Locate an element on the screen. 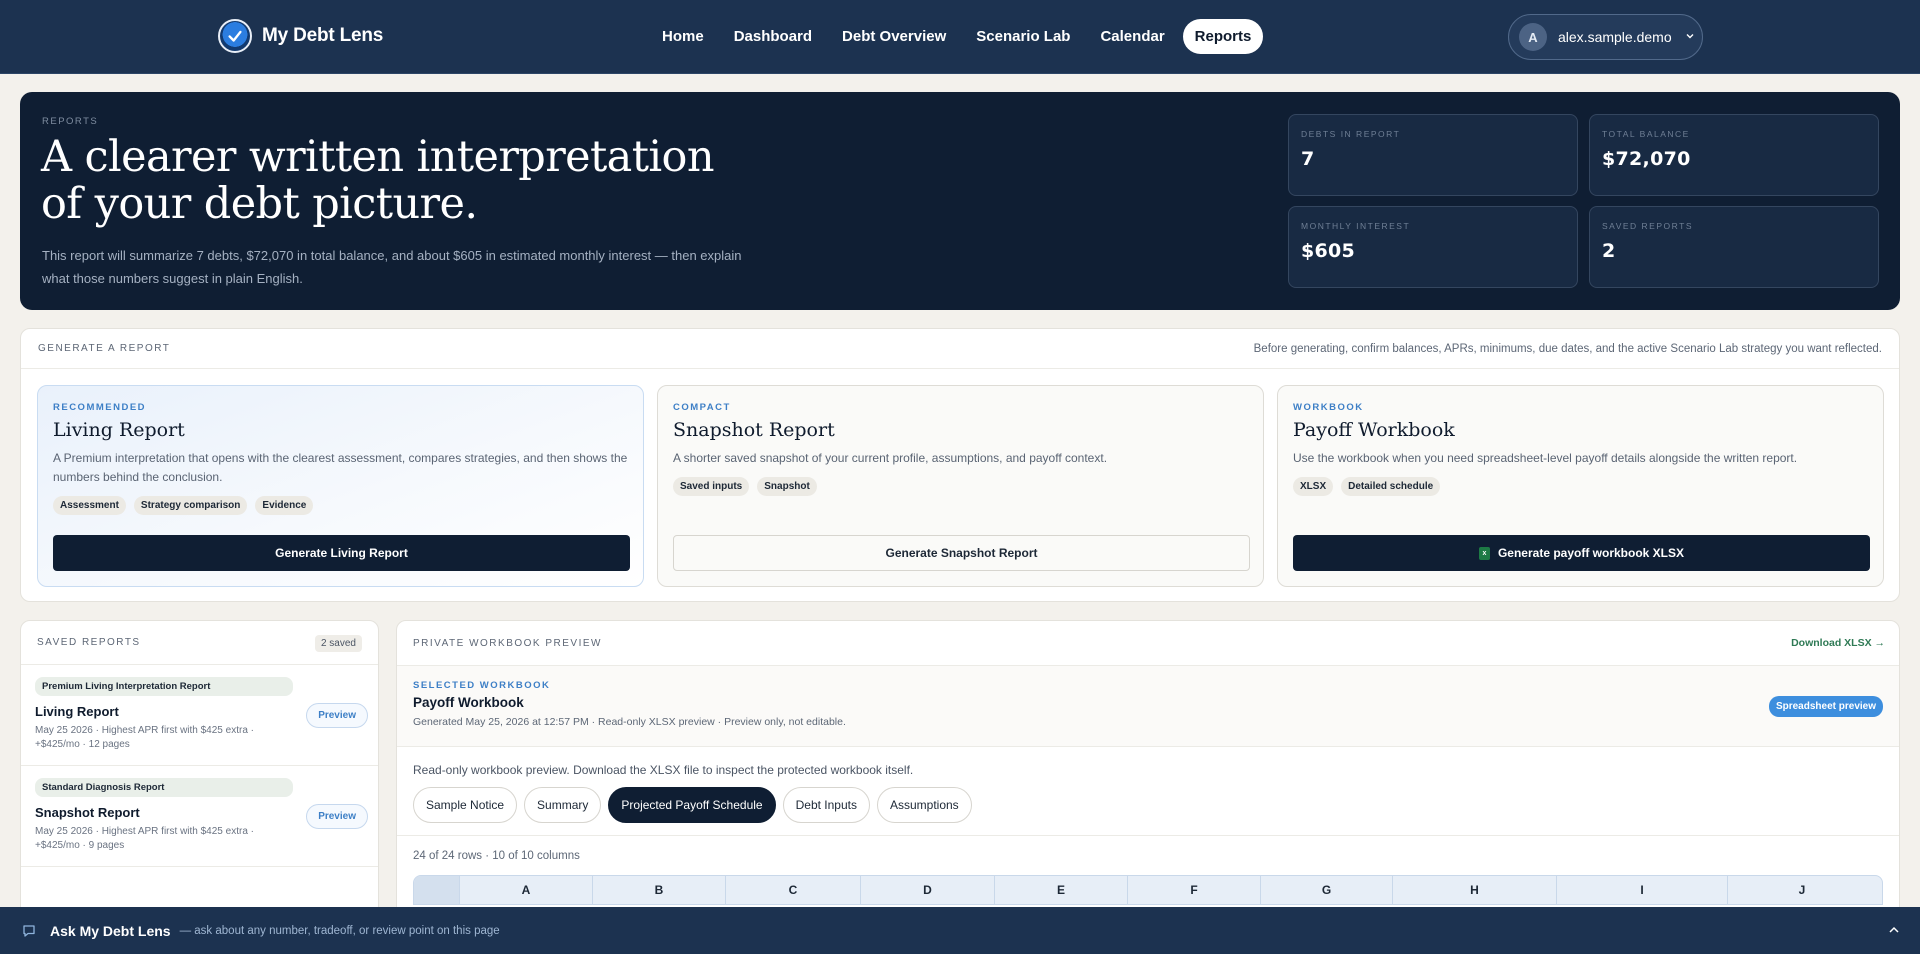 Image resolution: width=1920 pixels, height=954 pixels. column-header: E is located at coordinates (1061, 890).